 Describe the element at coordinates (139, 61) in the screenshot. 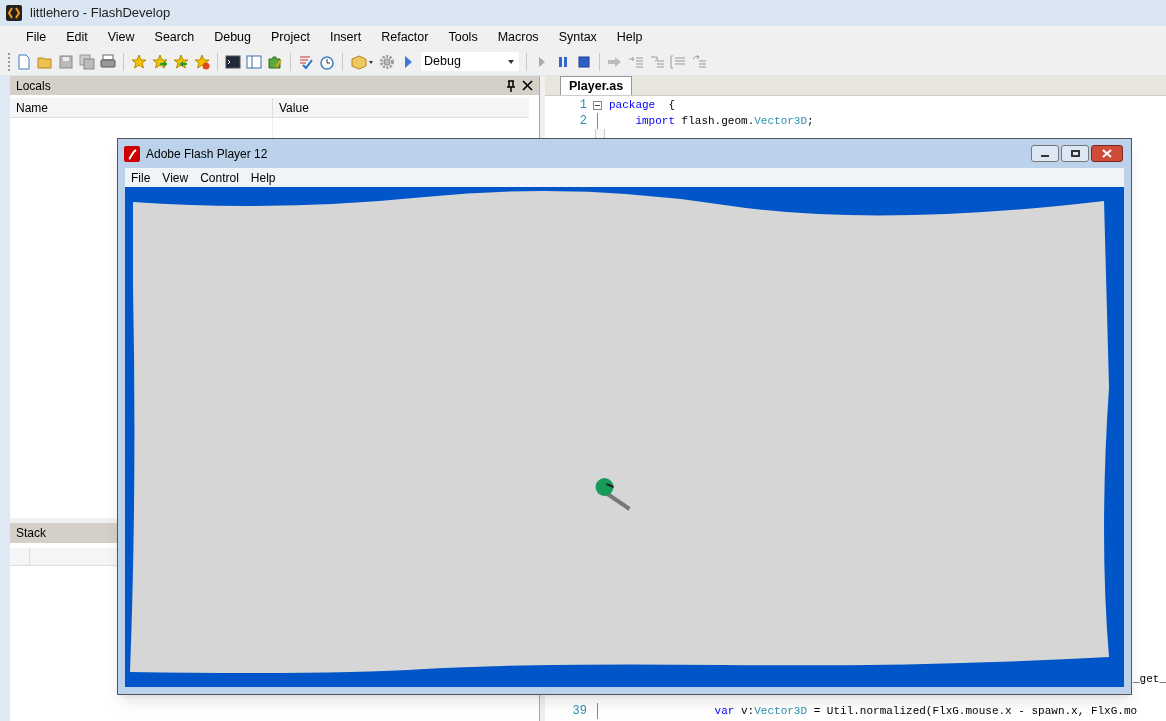

I see `star-icon` at that location.